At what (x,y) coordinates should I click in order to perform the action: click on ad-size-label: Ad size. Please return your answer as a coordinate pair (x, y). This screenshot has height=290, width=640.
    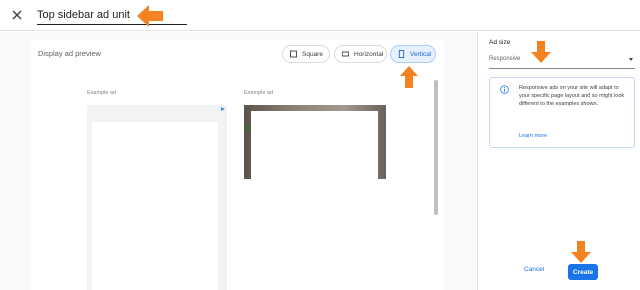
    Looking at the image, I should click on (500, 42).